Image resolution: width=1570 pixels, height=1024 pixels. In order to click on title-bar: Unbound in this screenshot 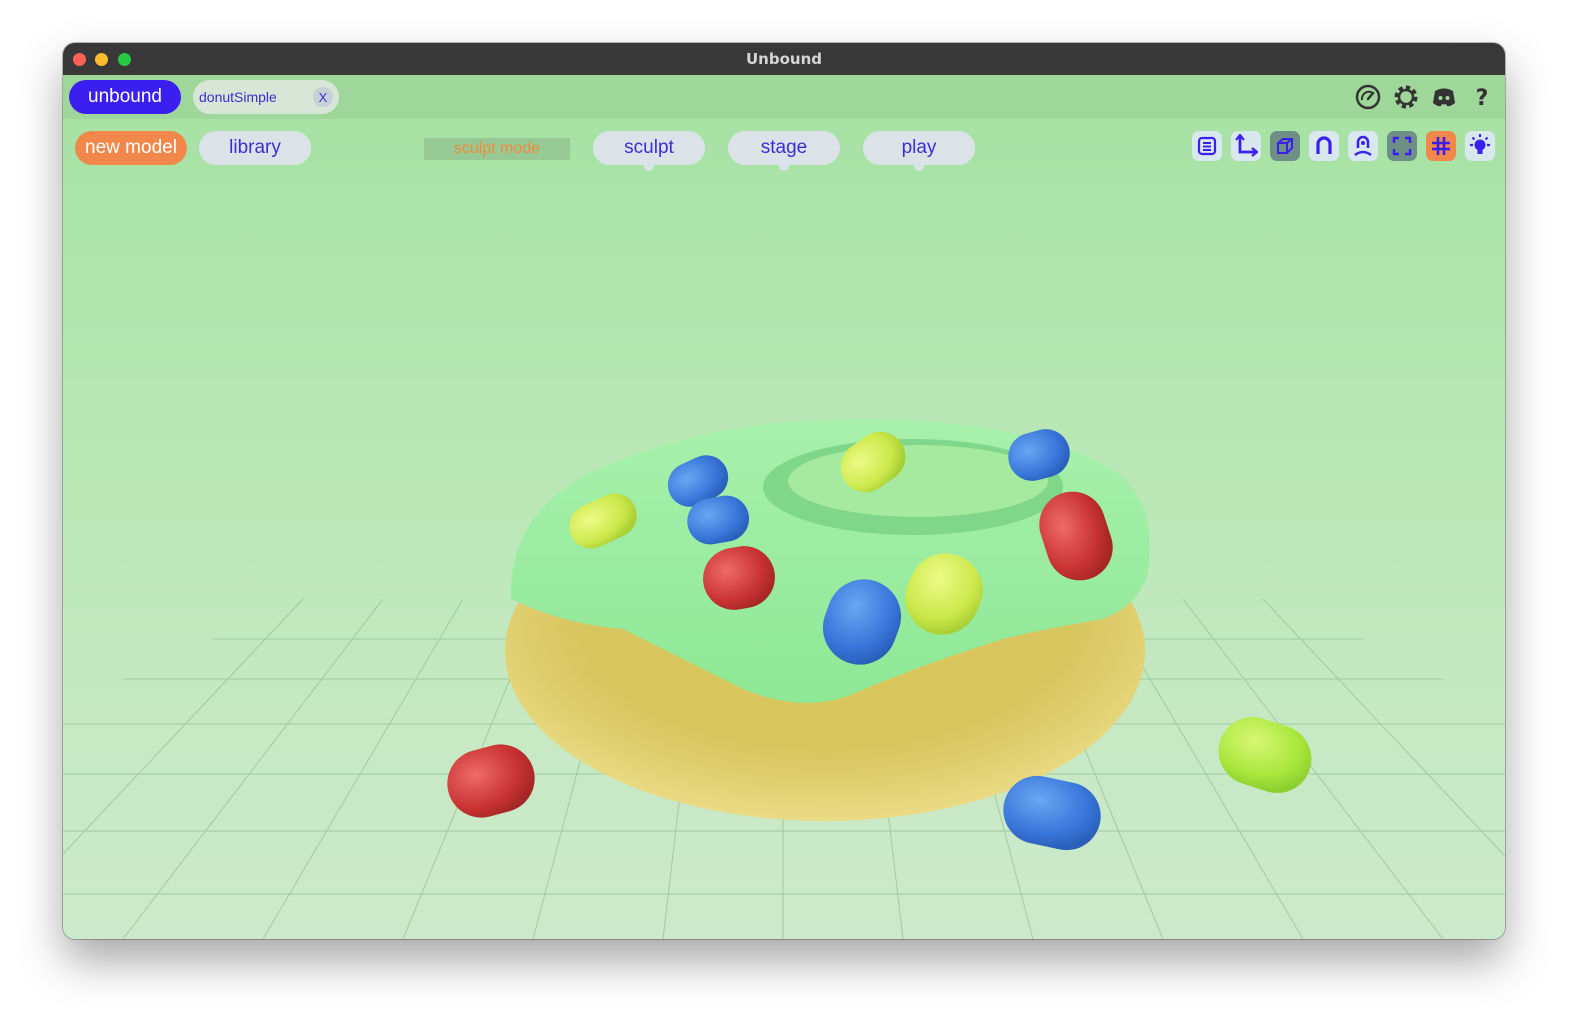, I will do `click(784, 59)`.